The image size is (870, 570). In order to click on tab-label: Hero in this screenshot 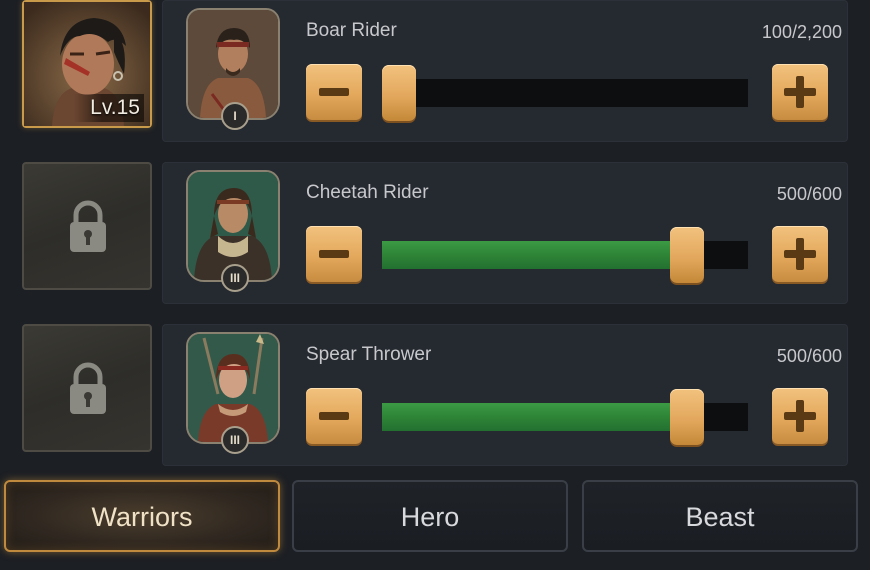, I will do `click(430, 517)`.